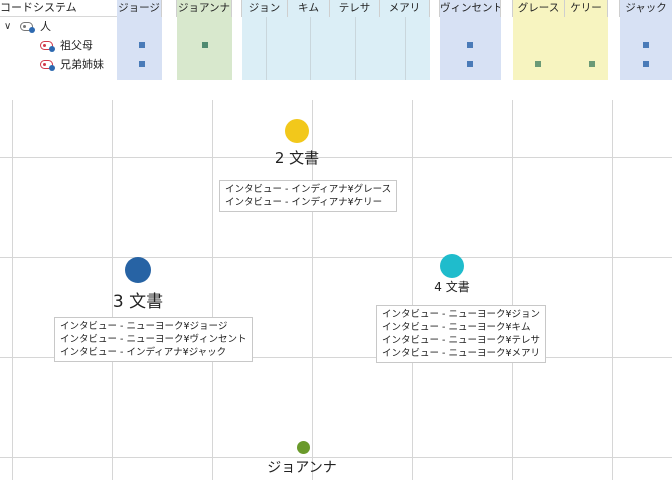 The width and height of the screenshot is (672, 480). I want to click on node-label: 4 文書, so click(452, 287).